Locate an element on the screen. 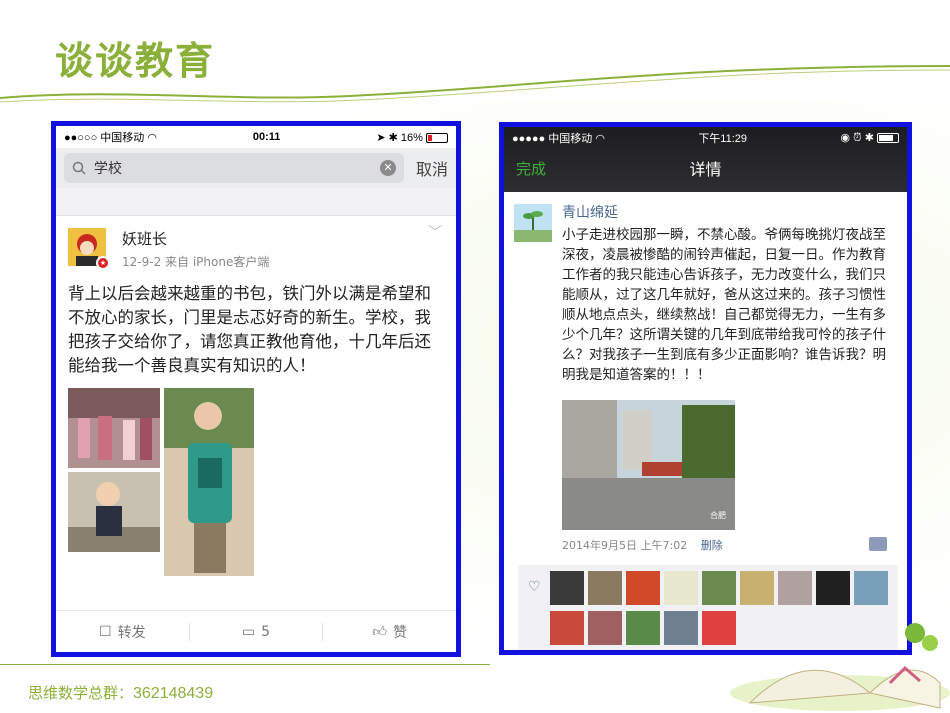  carrier-label: ●●●●● 中国移动 is located at coordinates (554, 139).